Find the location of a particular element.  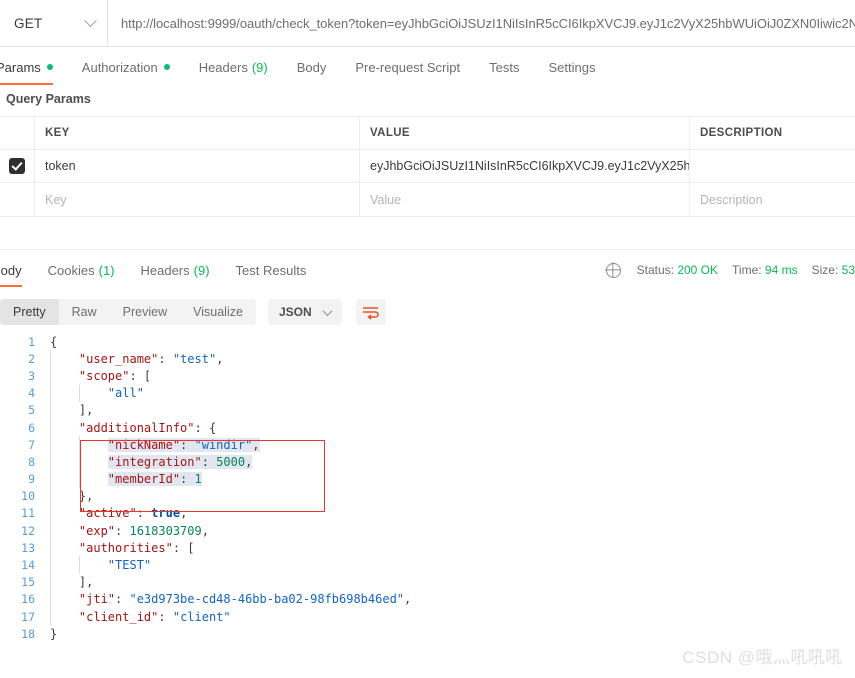

view-mode-pretty: Pretty is located at coordinates (29, 312).